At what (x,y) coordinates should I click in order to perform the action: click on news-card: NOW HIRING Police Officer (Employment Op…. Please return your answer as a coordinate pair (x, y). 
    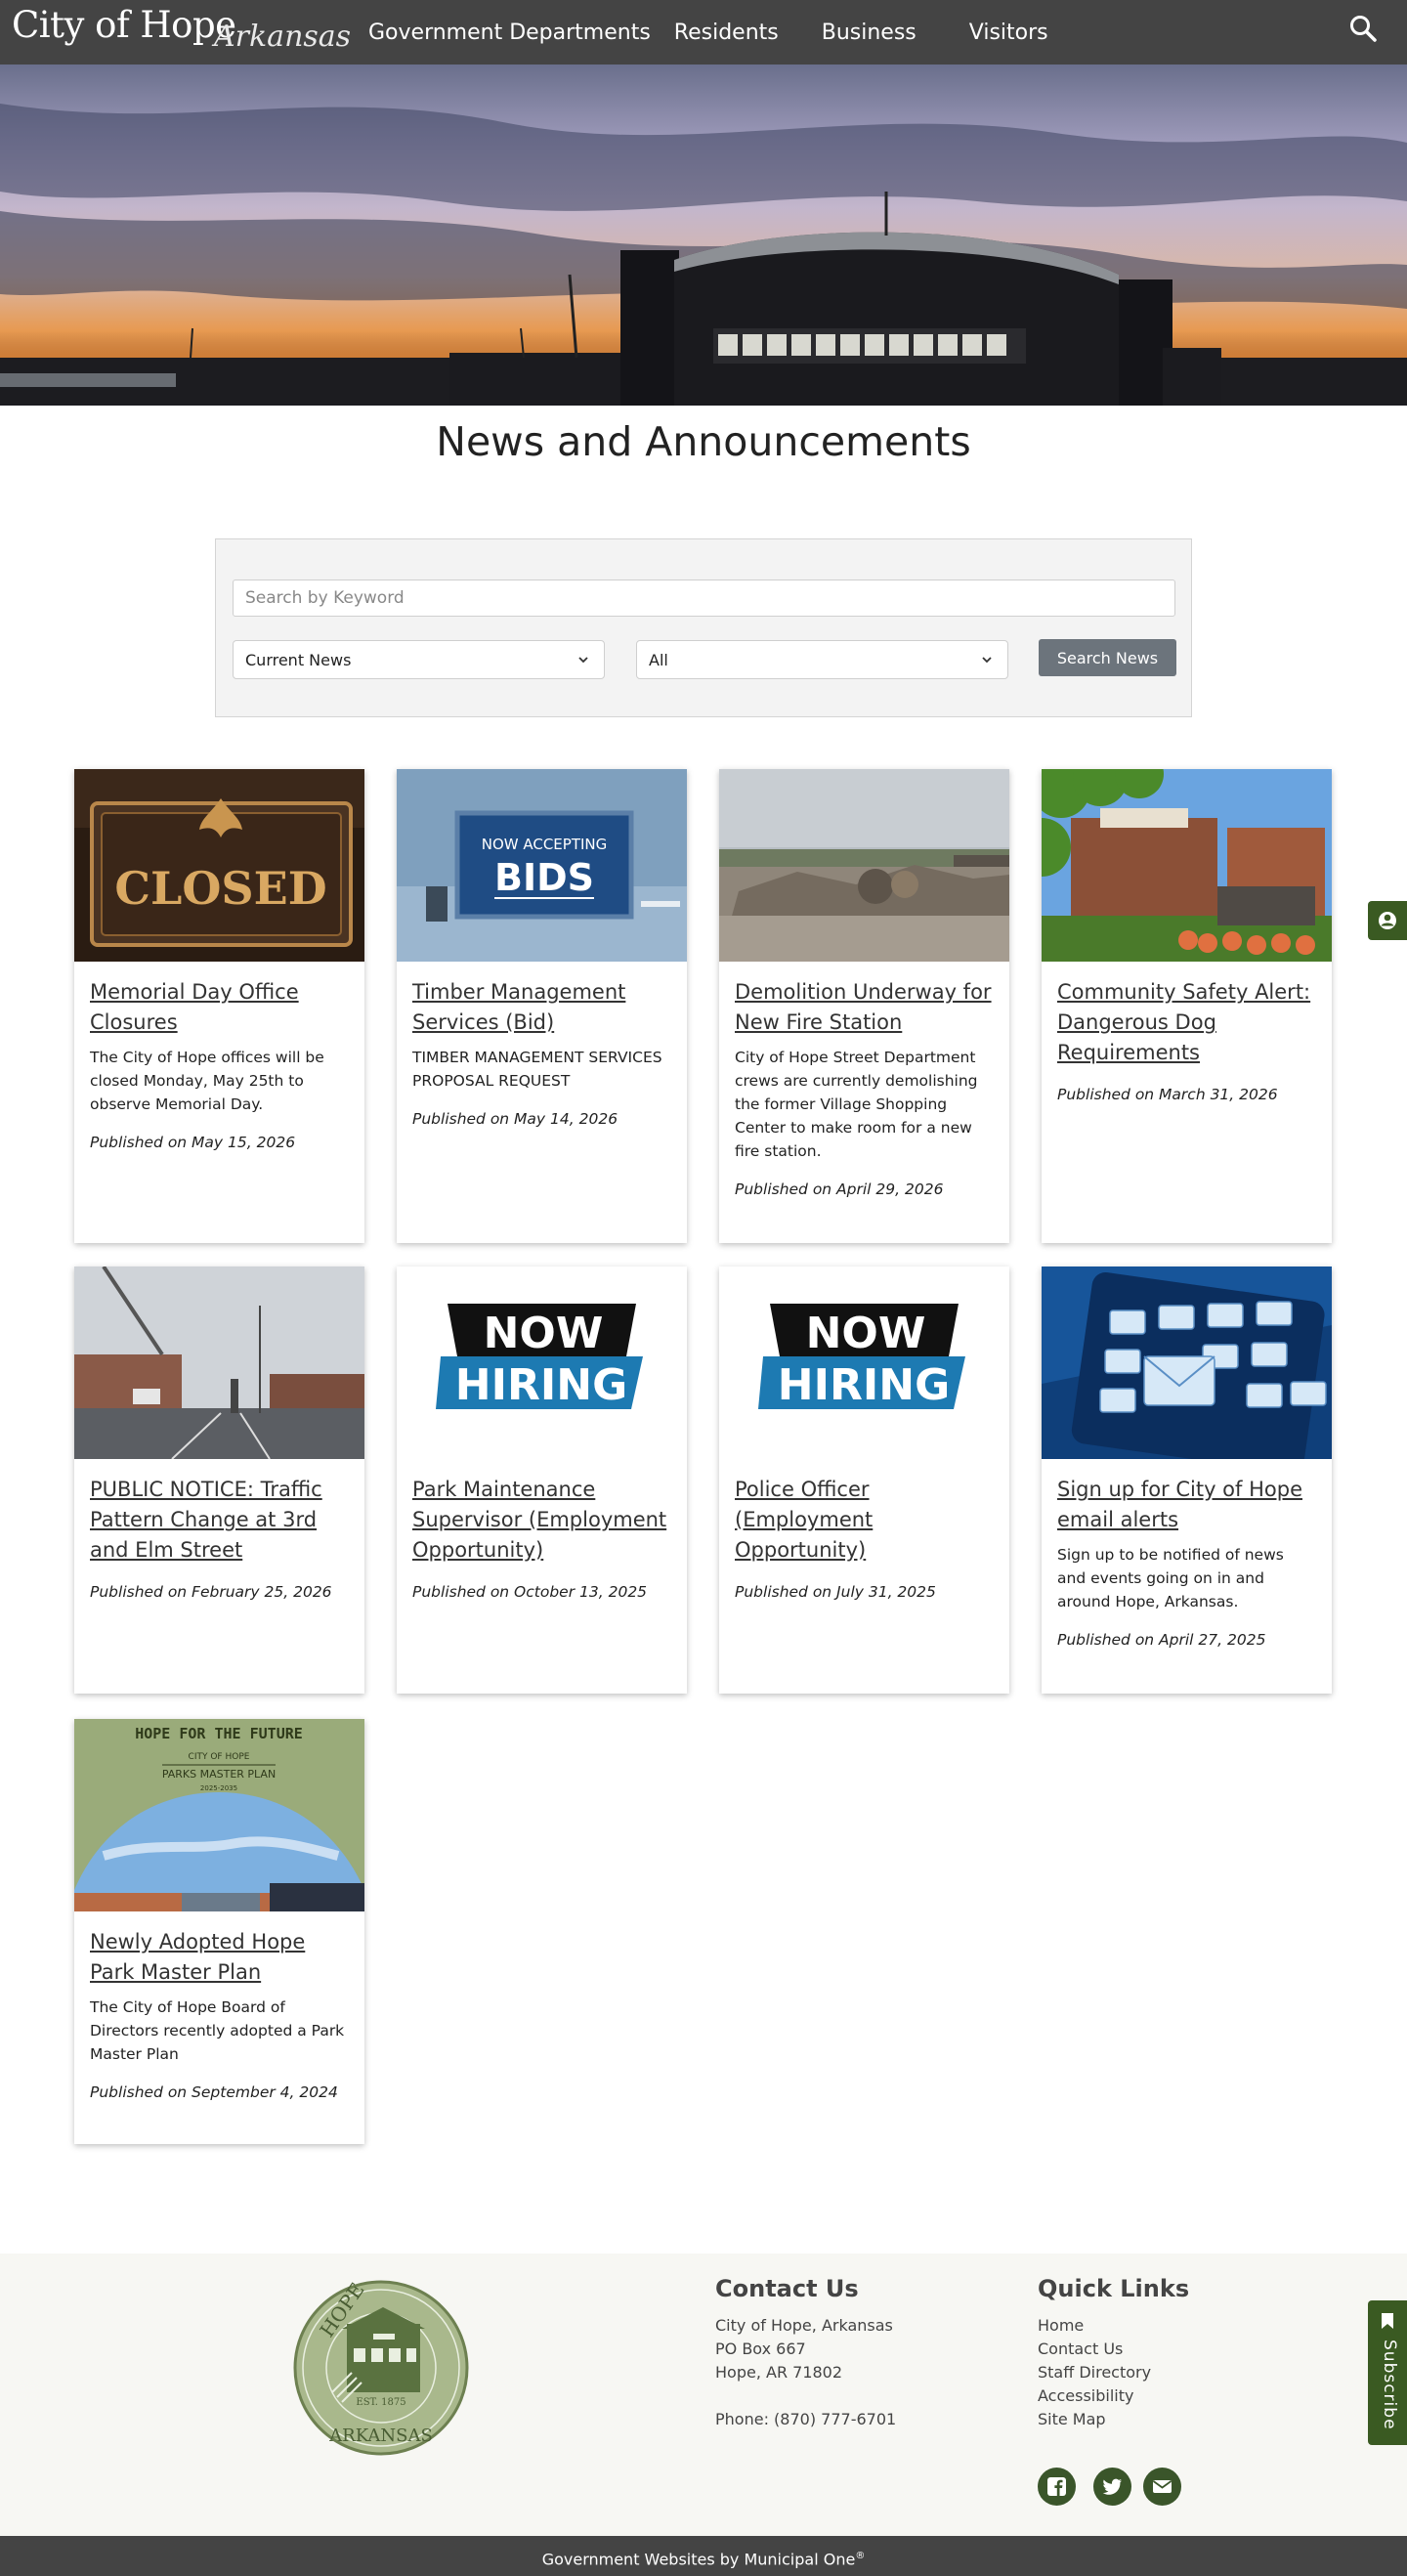
    Looking at the image, I should click on (864, 1481).